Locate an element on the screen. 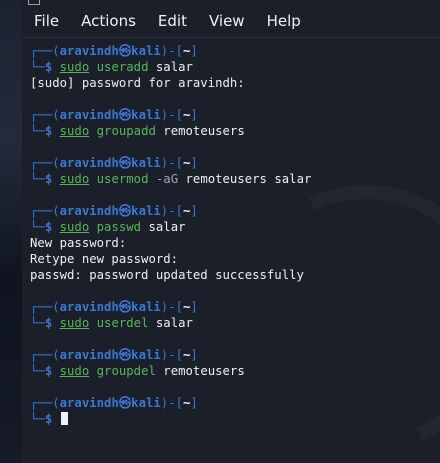 The image size is (440, 463). command-line: └─$ sudo groupadd remoteusers is located at coordinates (235, 131).